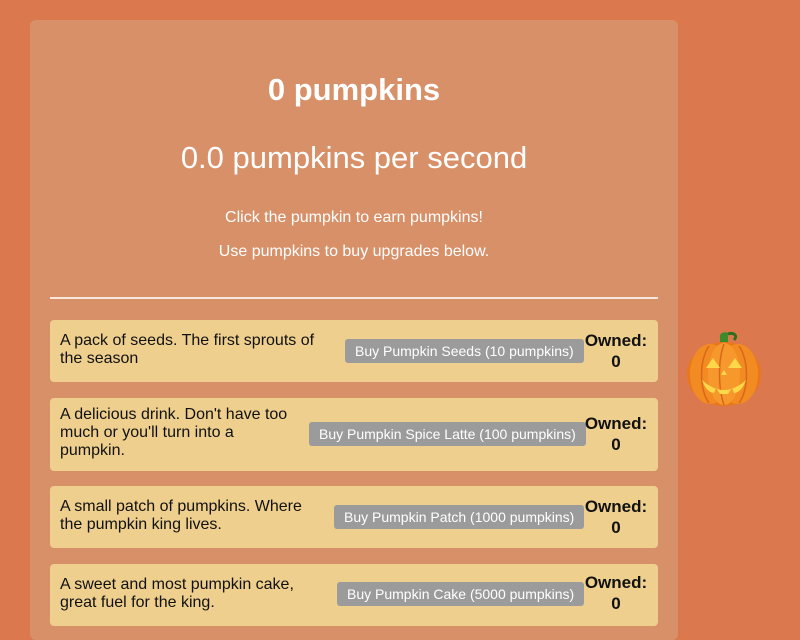 The height and width of the screenshot is (640, 800). Describe the element at coordinates (724, 370) in the screenshot. I see `jack-o-lantern-icon` at that location.